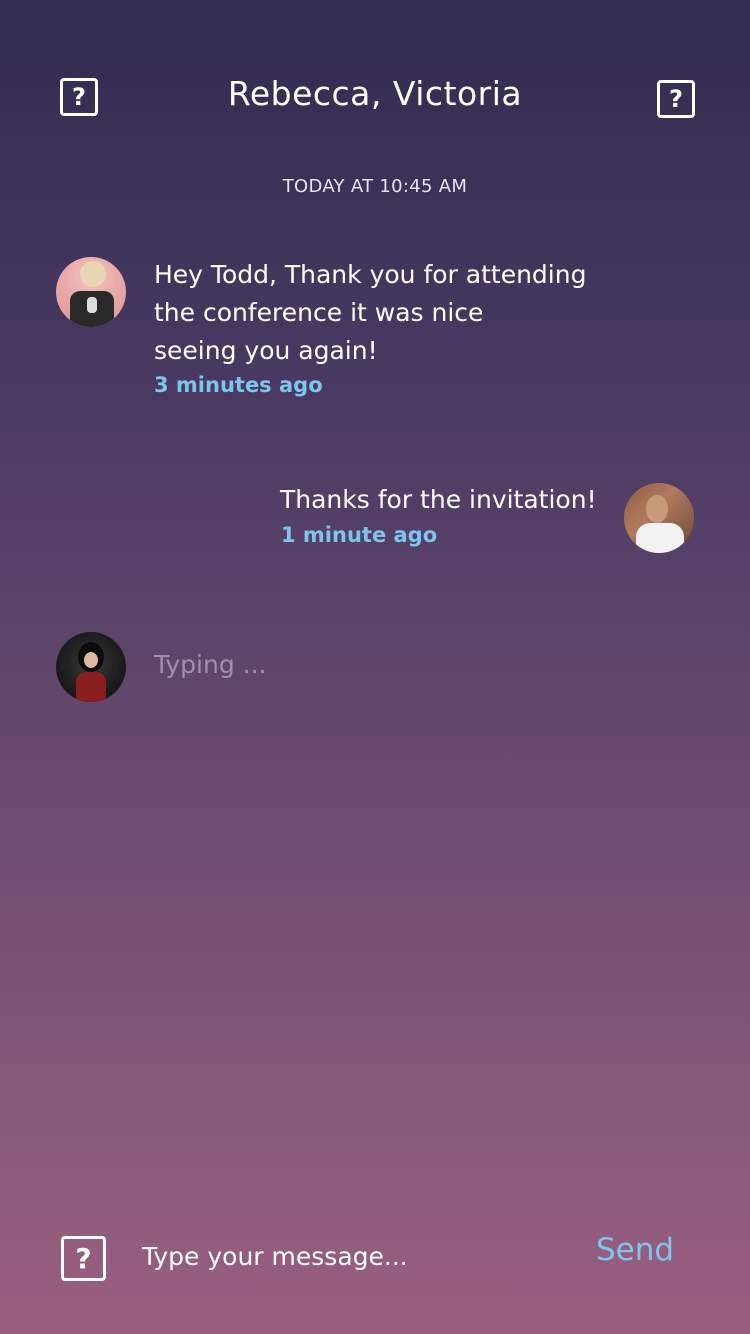  Describe the element at coordinates (359, 535) in the screenshot. I see `message-timestamp: 1 minute ago` at that location.